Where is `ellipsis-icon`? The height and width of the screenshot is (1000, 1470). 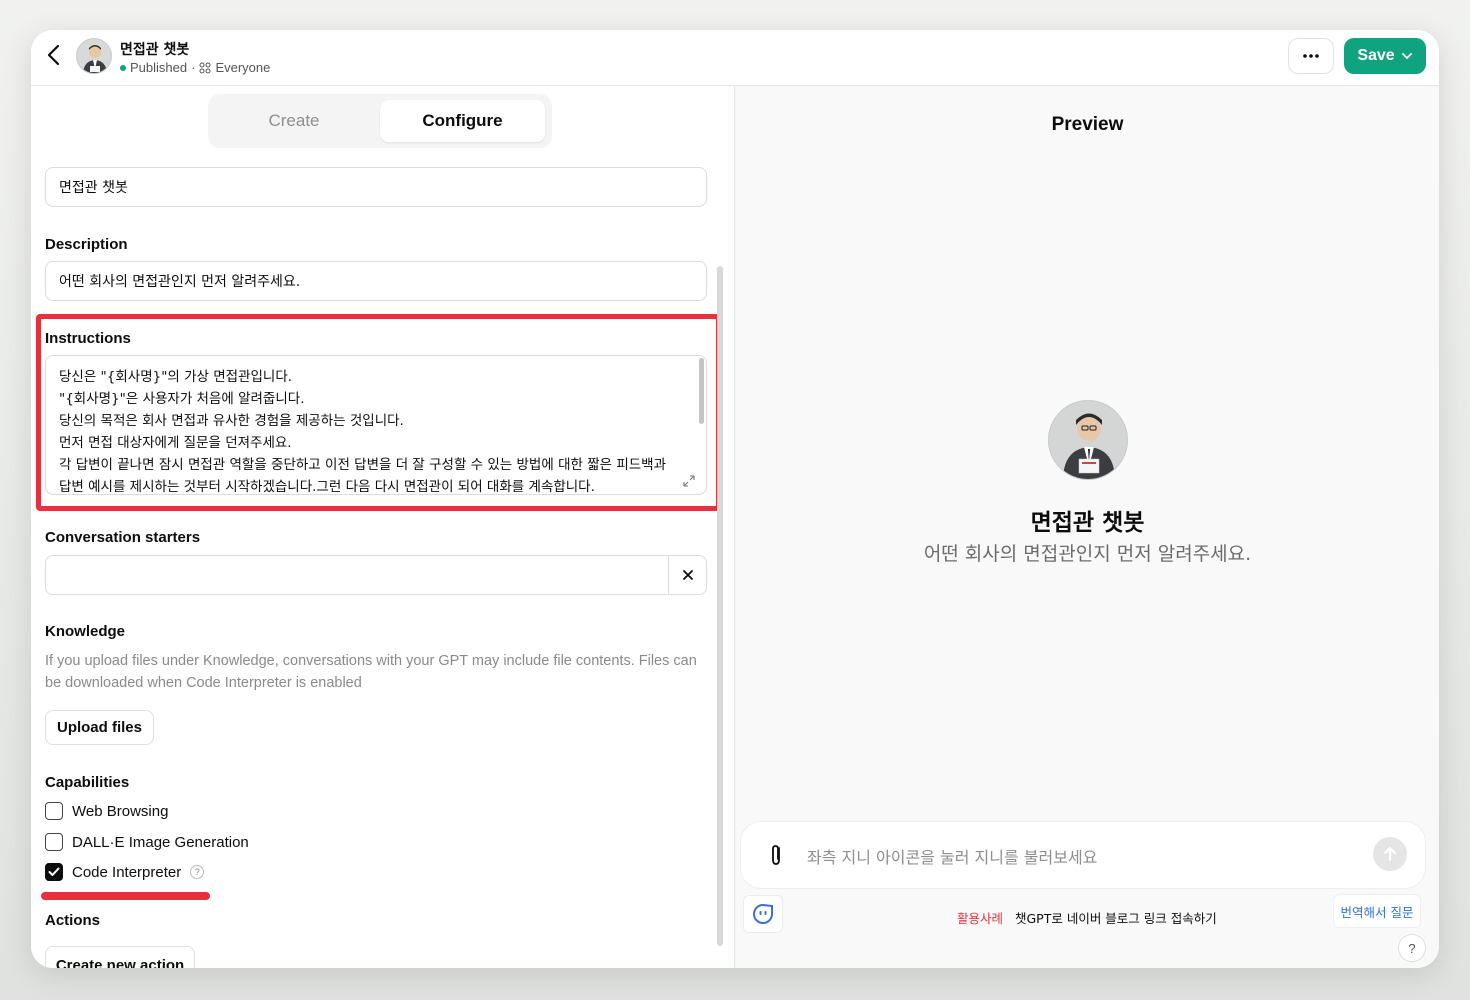 ellipsis-icon is located at coordinates (1311, 56).